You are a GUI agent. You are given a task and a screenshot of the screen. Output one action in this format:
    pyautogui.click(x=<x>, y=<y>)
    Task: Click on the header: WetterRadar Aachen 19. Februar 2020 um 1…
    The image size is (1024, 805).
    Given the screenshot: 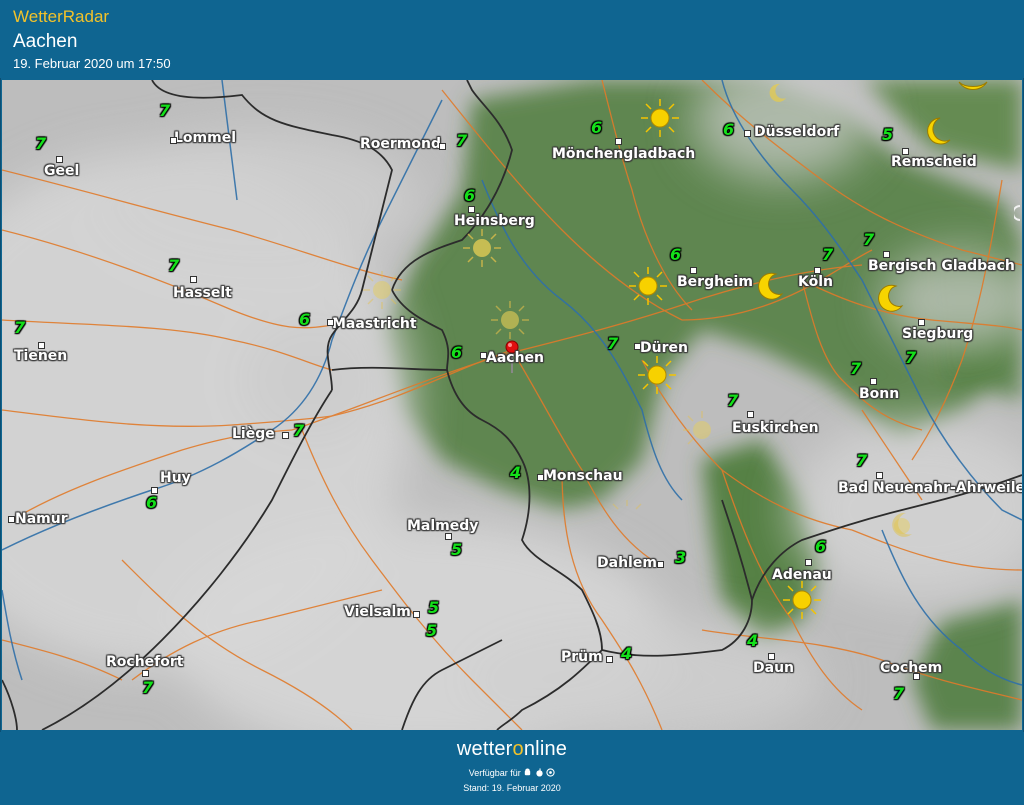 What is the action you would take?
    pyautogui.click(x=512, y=39)
    